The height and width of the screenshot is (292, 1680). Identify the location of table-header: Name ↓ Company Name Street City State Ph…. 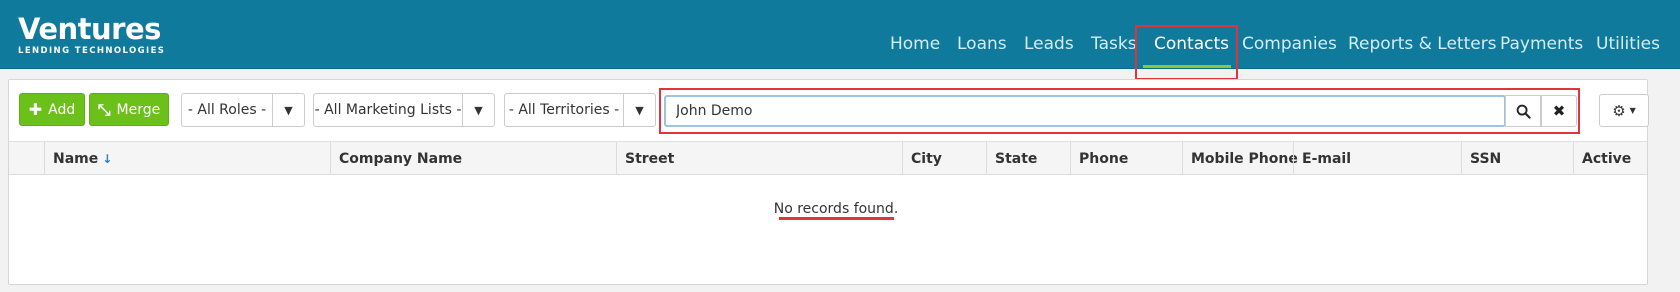
(828, 158).